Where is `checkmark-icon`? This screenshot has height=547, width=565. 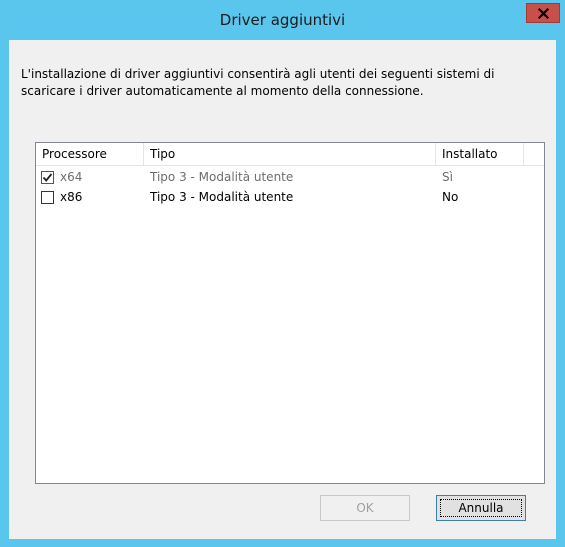 checkmark-icon is located at coordinates (47, 177).